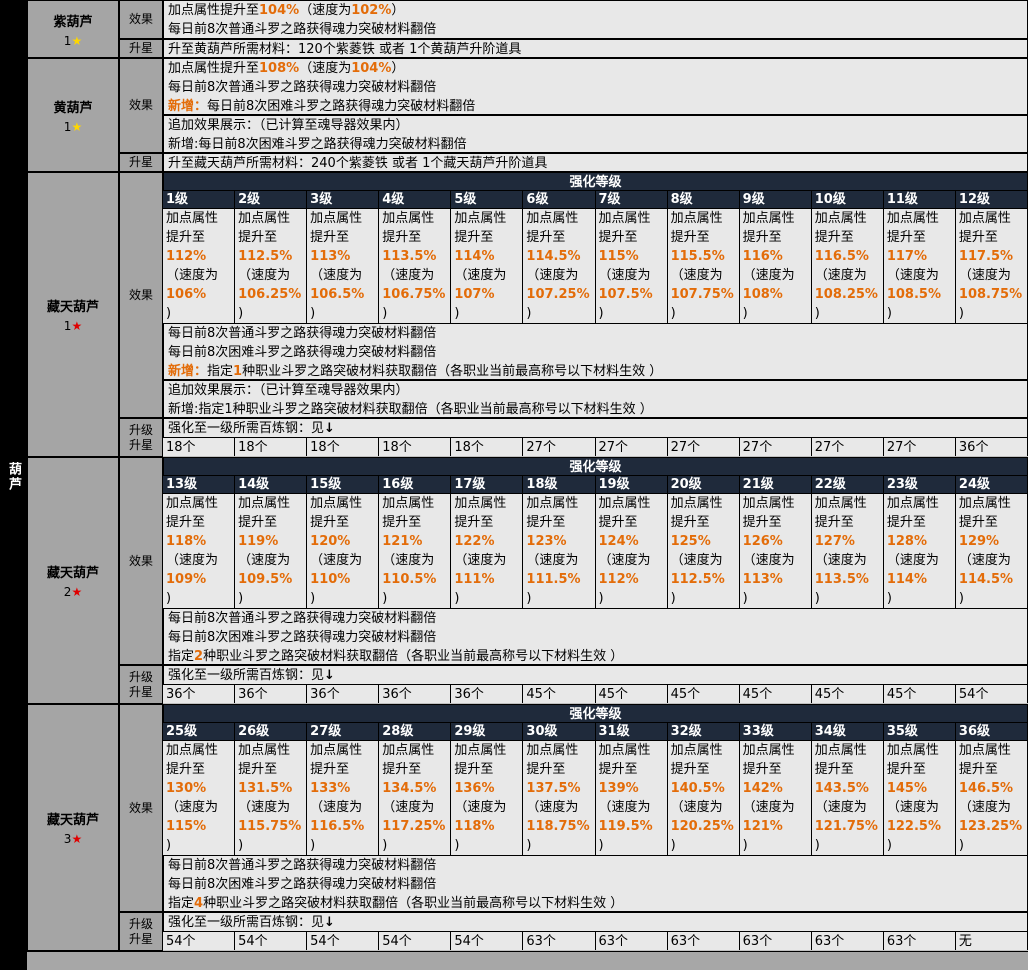 The image size is (1028, 970). I want to click on name-cell-tian3: 藏天葫芦 3★, so click(73, 827).